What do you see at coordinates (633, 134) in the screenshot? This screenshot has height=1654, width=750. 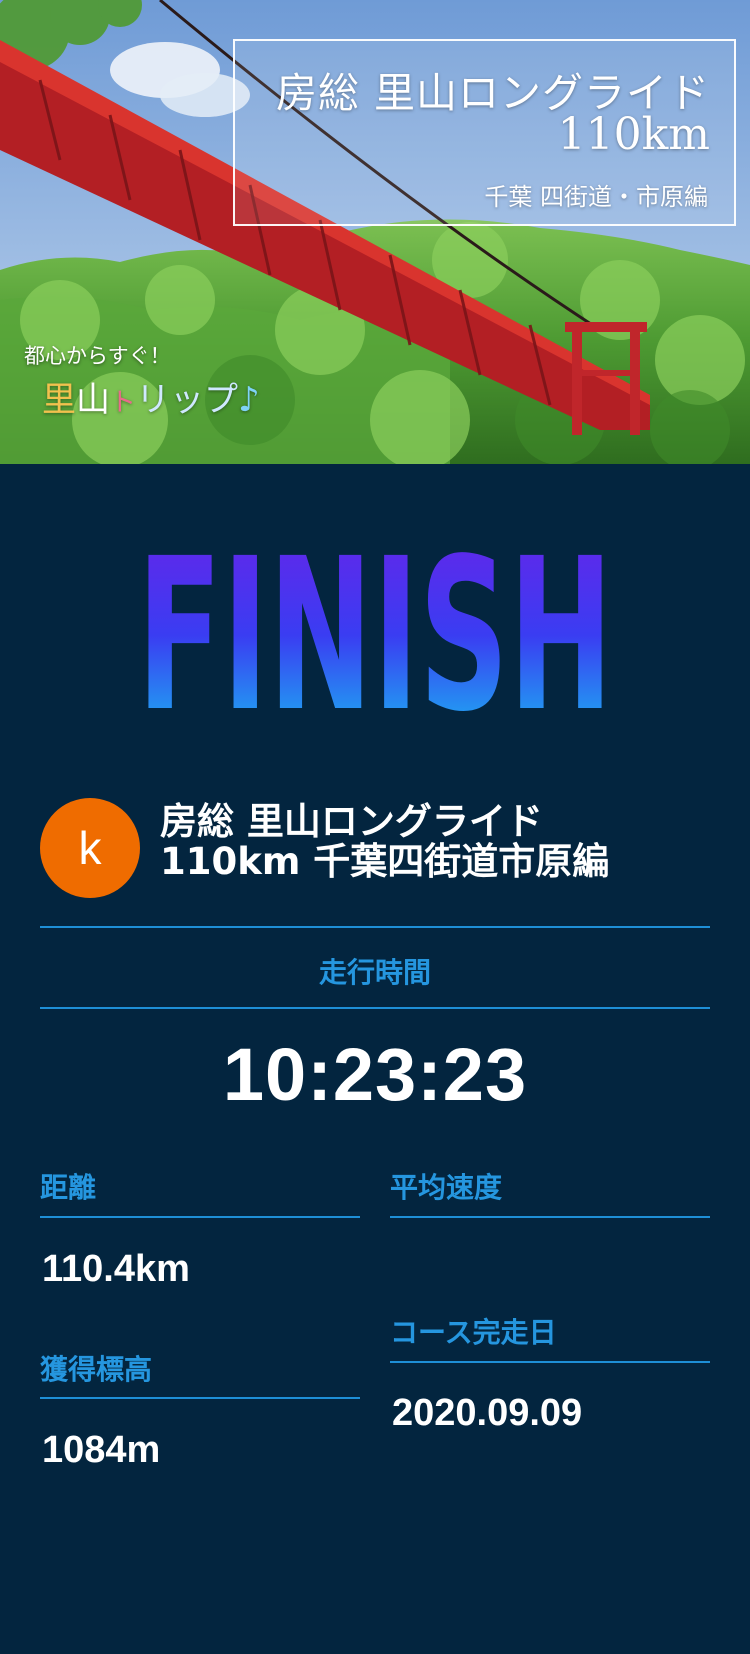 I see `course-distance-title: 110km` at bounding box center [633, 134].